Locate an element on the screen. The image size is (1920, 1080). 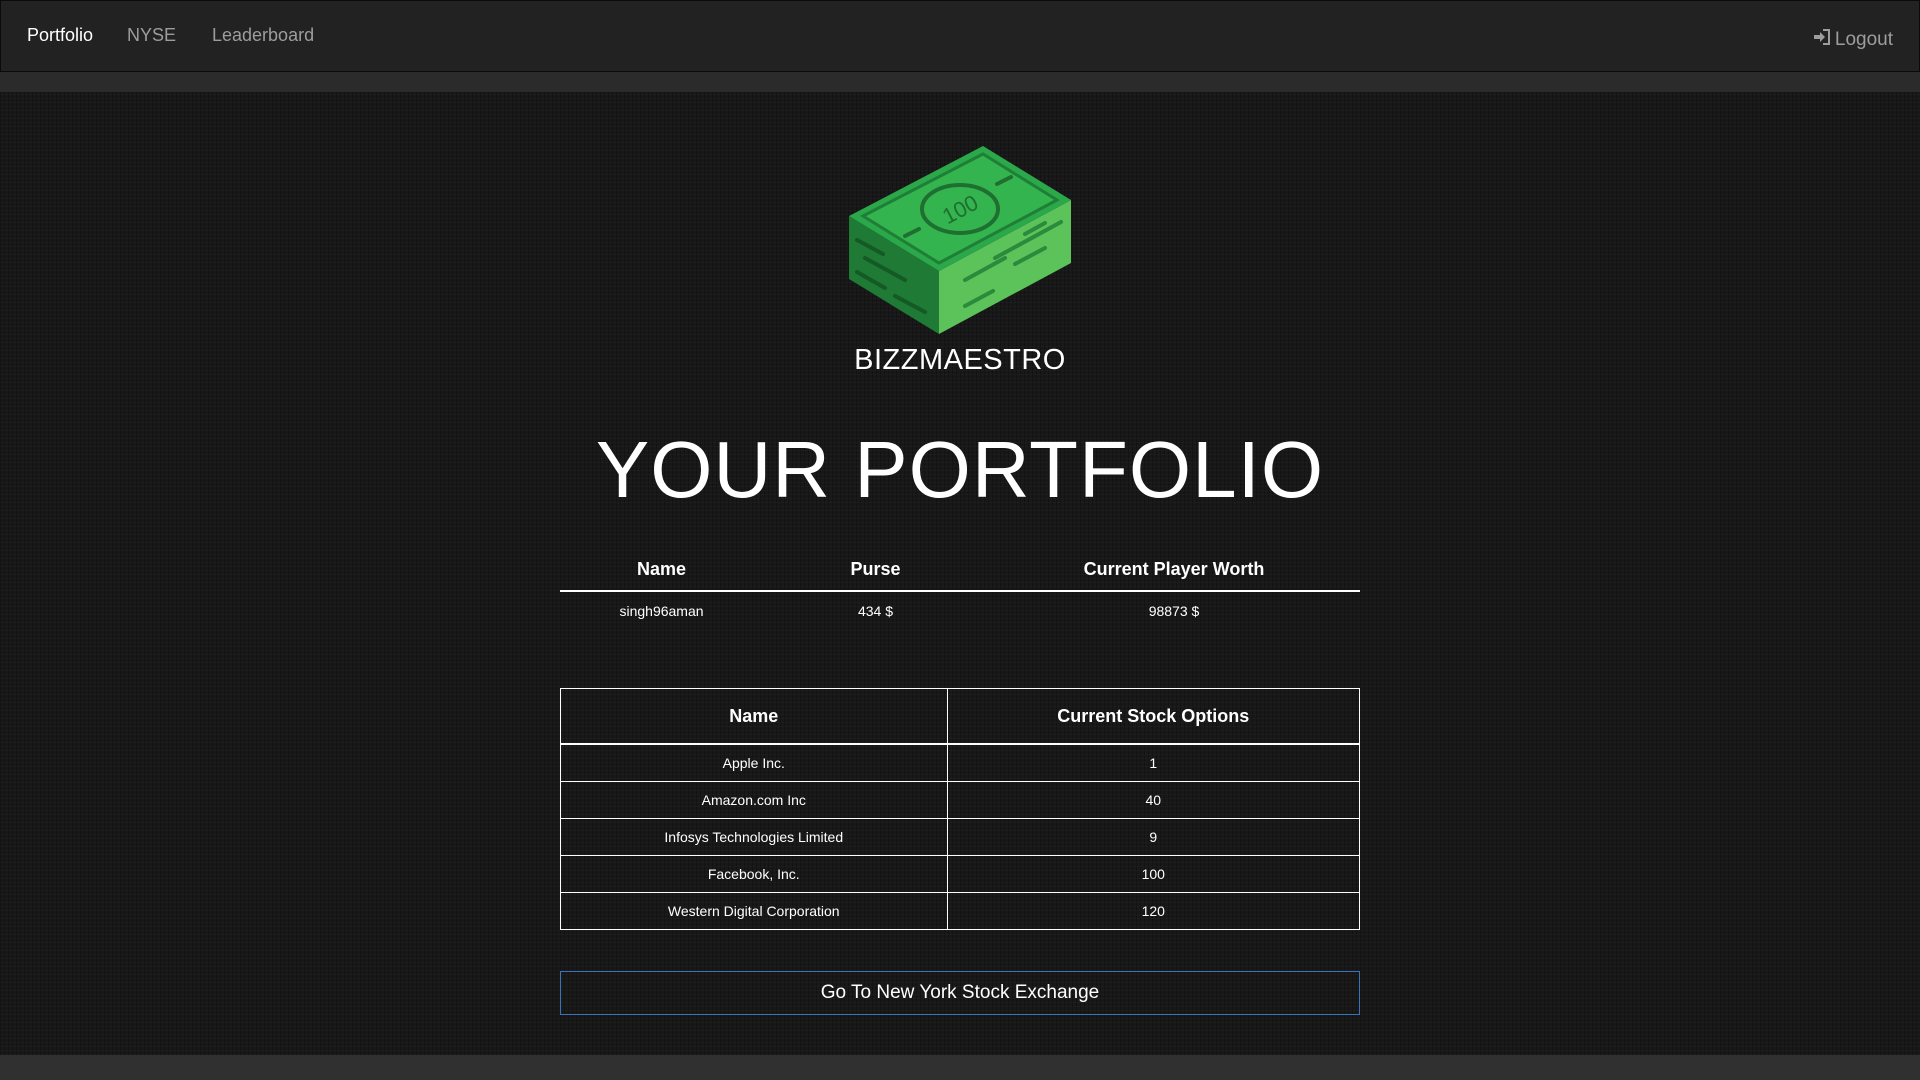
brand-name: BIZZMAESTRO is located at coordinates (960, 360).